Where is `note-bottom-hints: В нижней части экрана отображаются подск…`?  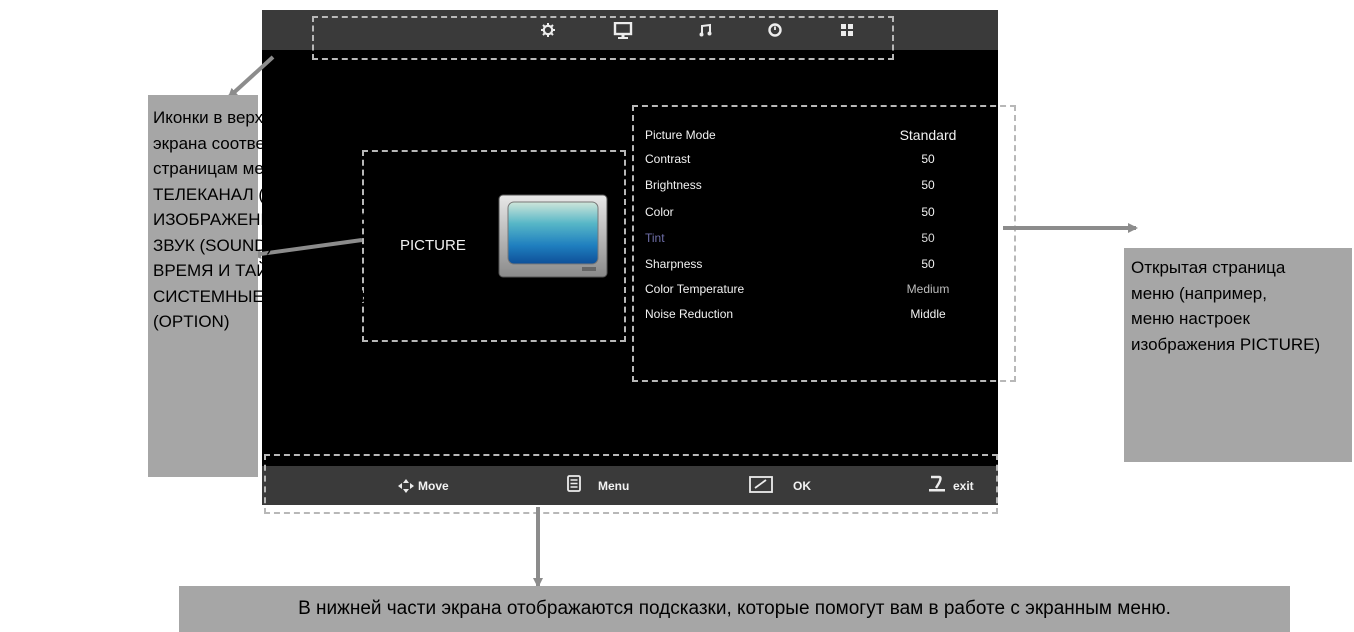 note-bottom-hints: В нижней части экрана отображаются подск… is located at coordinates (734, 609).